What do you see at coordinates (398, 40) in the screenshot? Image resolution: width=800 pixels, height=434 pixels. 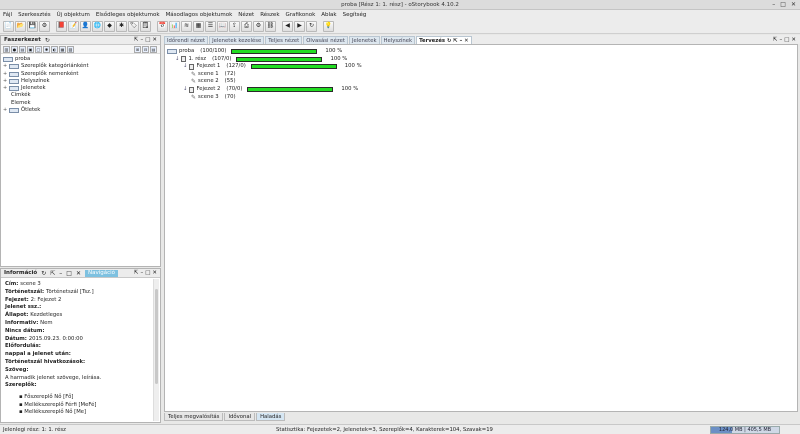 I see `tab-locations: Helyszínek` at bounding box center [398, 40].